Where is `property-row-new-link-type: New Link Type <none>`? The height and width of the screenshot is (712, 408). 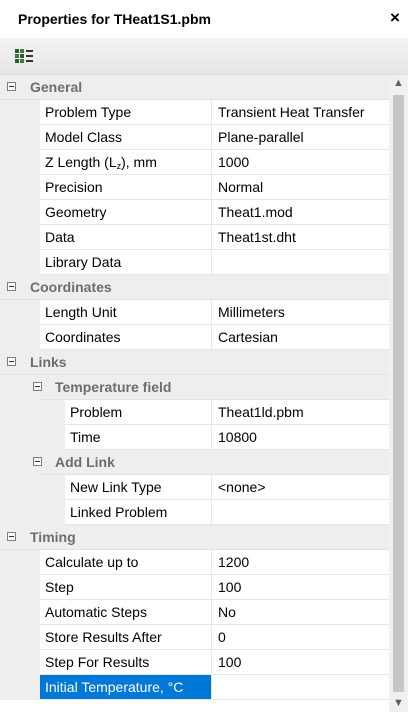 property-row-new-link-type: New Link Type <none> is located at coordinates (194, 487).